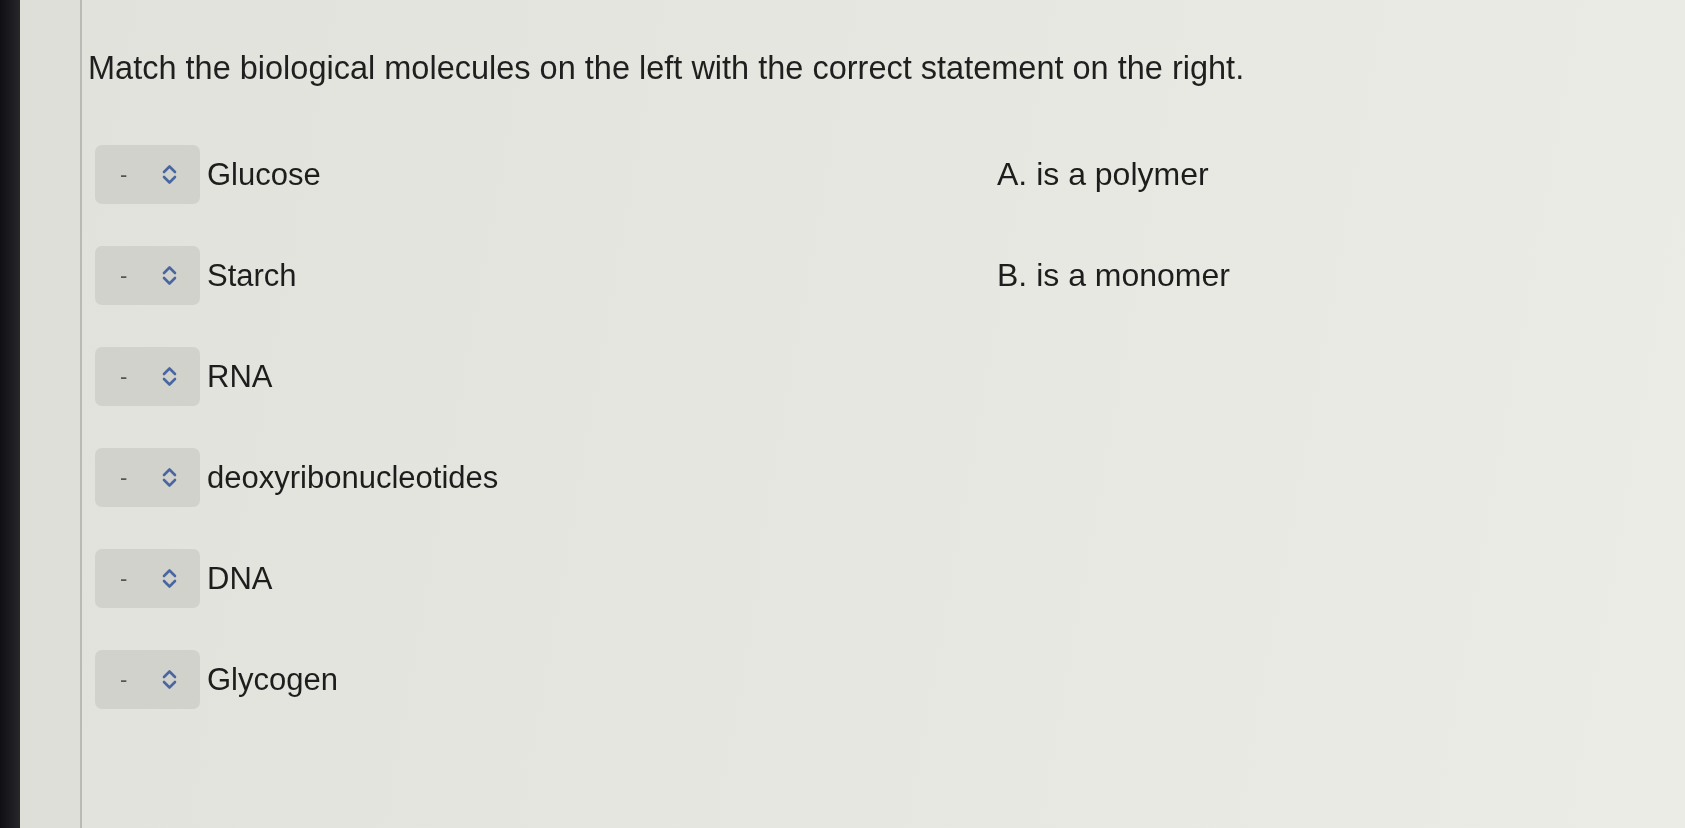 The image size is (1685, 828). Describe the element at coordinates (1103, 174) in the screenshot. I see `statement-option: A. is a polymer` at that location.